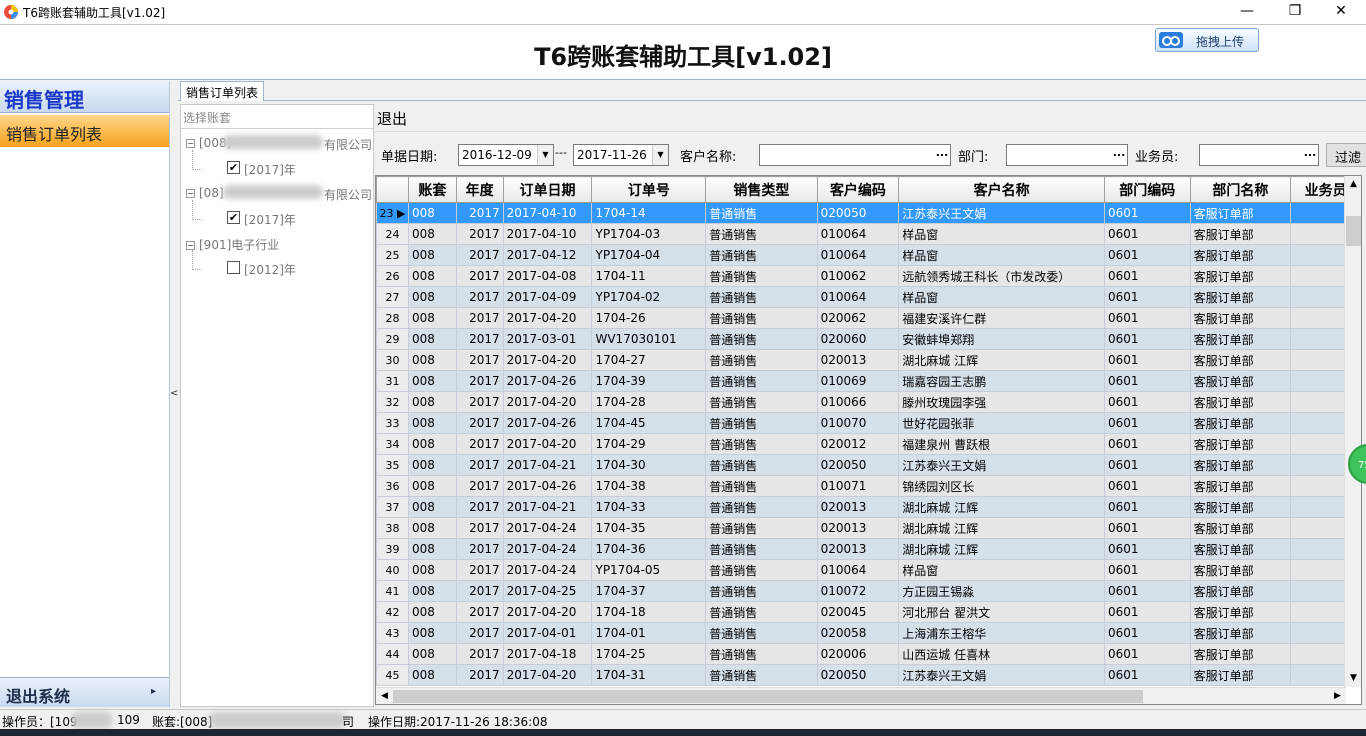  What do you see at coordinates (392, 507) in the screenshot?
I see `row-number-cell: 37` at bounding box center [392, 507].